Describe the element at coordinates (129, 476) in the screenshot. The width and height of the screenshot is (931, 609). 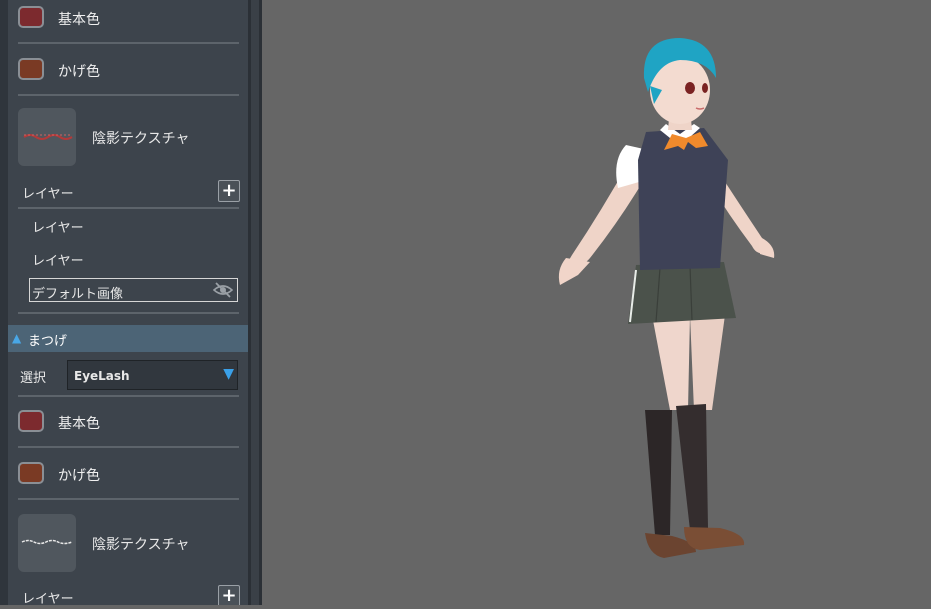
I see `eyelash-shade-color-row: かげ色` at that location.